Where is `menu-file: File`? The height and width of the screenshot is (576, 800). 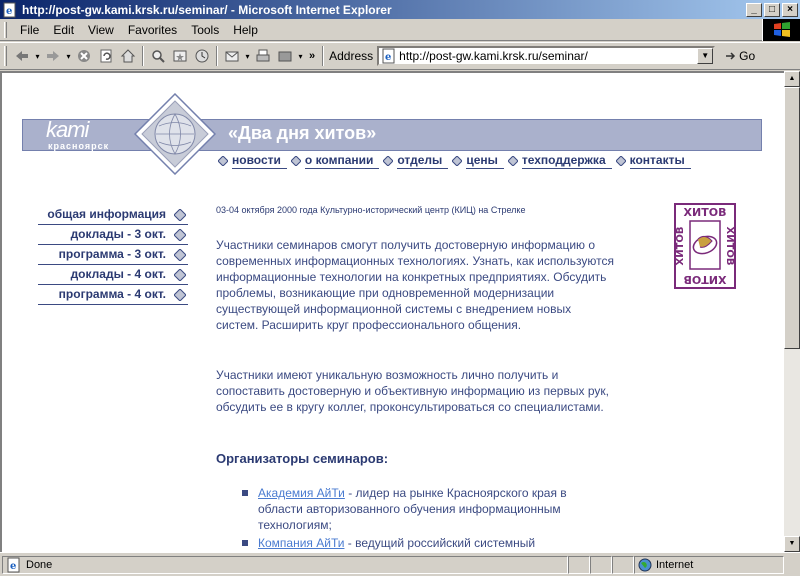
menu-file: File is located at coordinates (29, 30).